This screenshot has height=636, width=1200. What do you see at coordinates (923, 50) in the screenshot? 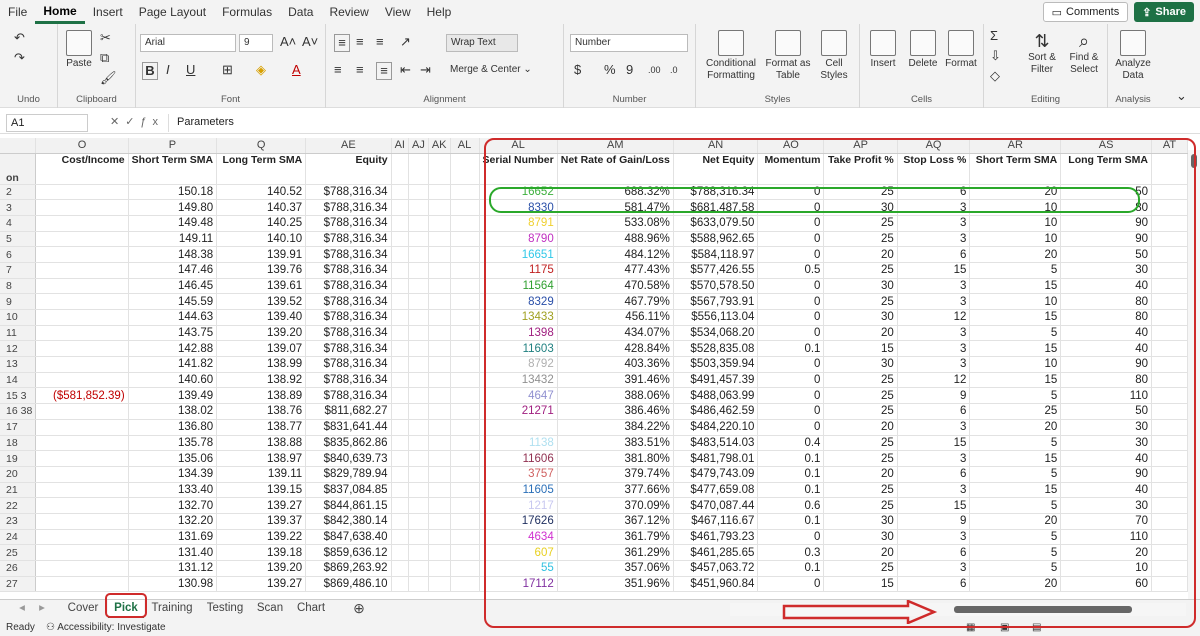
I see `delete-cells-button: Delete` at bounding box center [923, 50].